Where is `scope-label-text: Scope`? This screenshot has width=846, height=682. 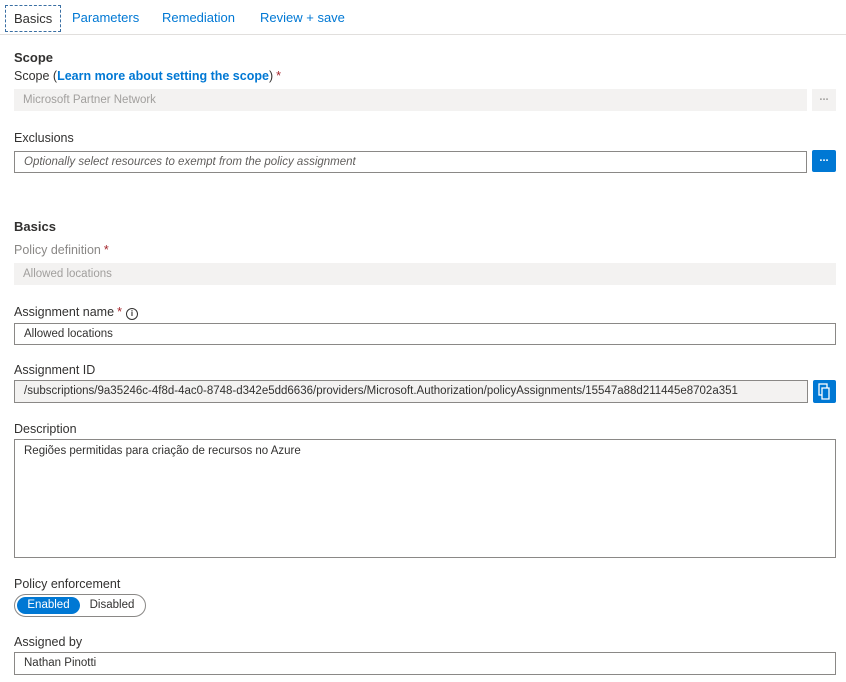
scope-label-text: Scope is located at coordinates (32, 76).